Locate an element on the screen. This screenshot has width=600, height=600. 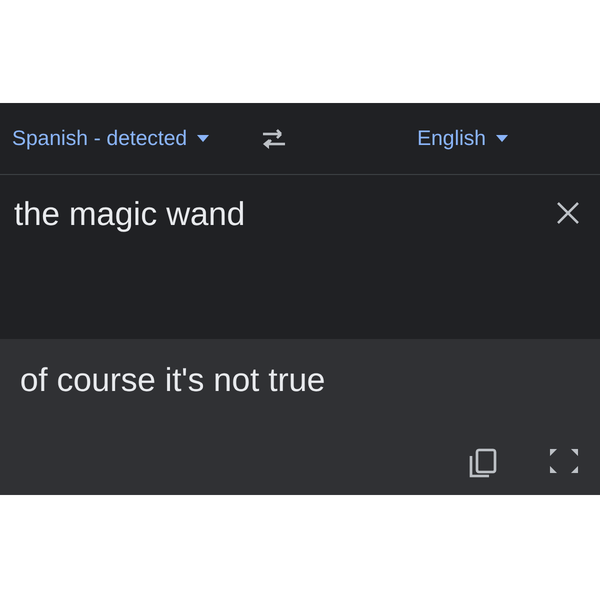
target-language-dropdown: English is located at coordinates (462, 138).